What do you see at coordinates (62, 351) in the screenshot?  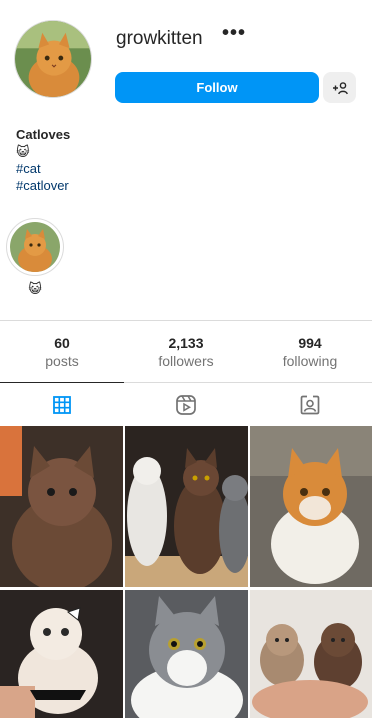 I see `stat-posts: 60 posts` at bounding box center [62, 351].